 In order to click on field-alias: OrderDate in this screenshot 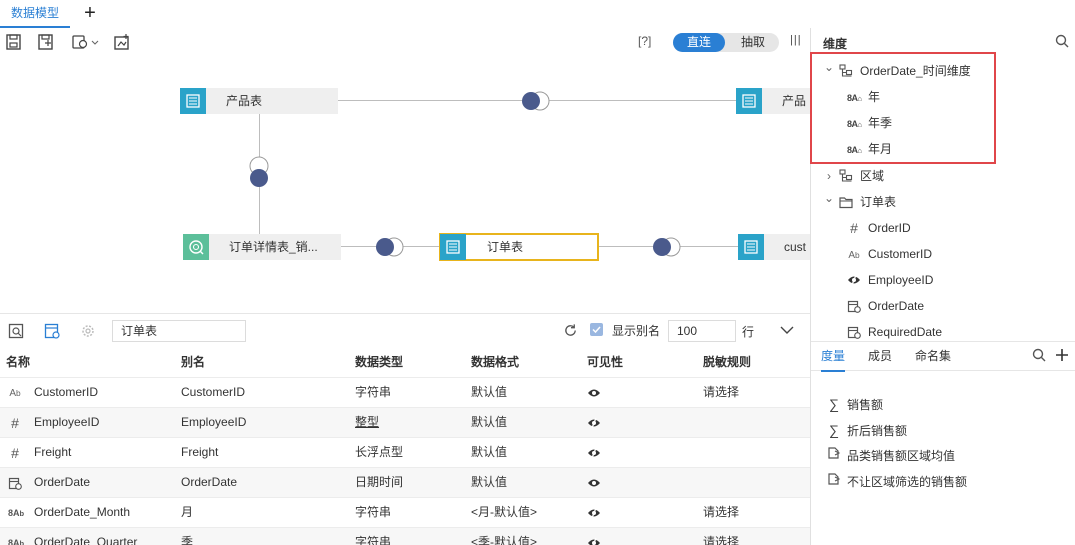, I will do `click(209, 483)`.